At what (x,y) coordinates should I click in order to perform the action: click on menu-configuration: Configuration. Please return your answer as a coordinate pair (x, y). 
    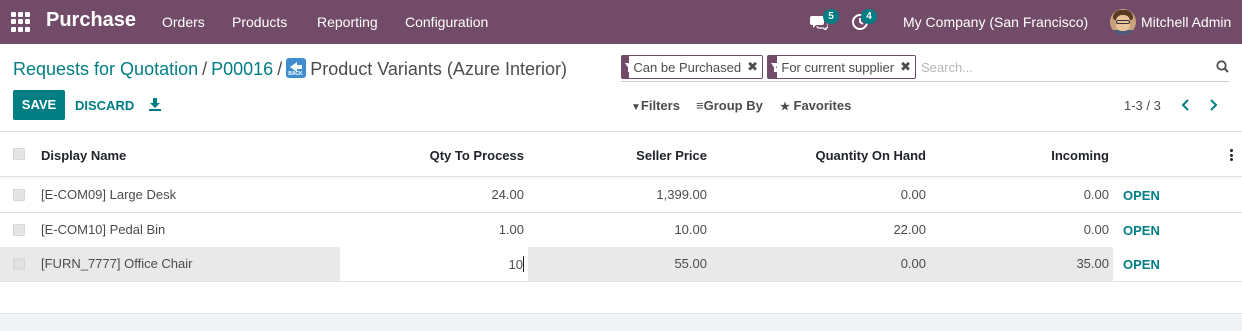
    Looking at the image, I should click on (446, 22).